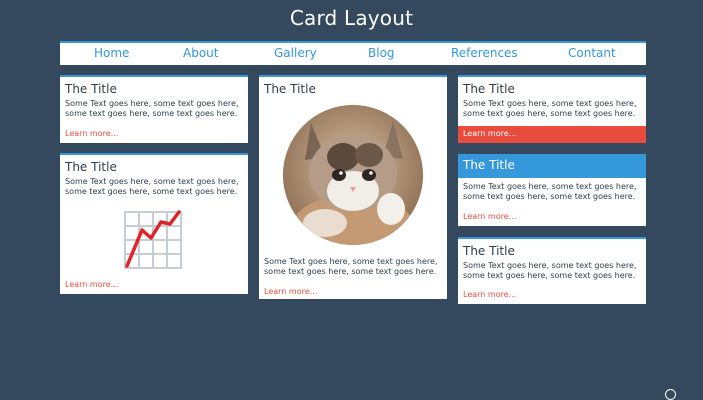 Image resolution: width=703 pixels, height=400 pixels. Describe the element at coordinates (552, 166) in the screenshot. I see `card-header: The Title` at that location.